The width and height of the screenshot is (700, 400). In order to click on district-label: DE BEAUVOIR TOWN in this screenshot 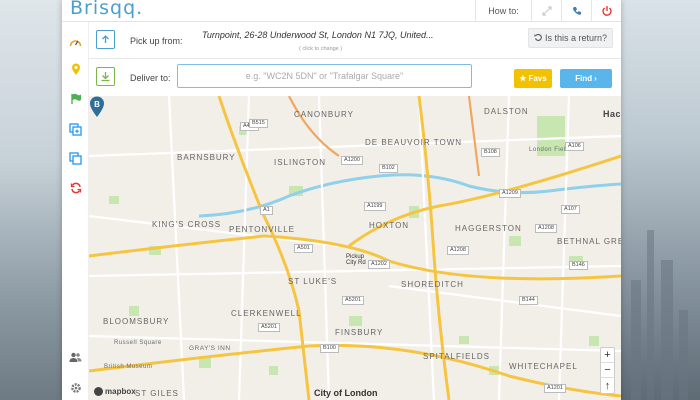, I will do `click(414, 142)`.